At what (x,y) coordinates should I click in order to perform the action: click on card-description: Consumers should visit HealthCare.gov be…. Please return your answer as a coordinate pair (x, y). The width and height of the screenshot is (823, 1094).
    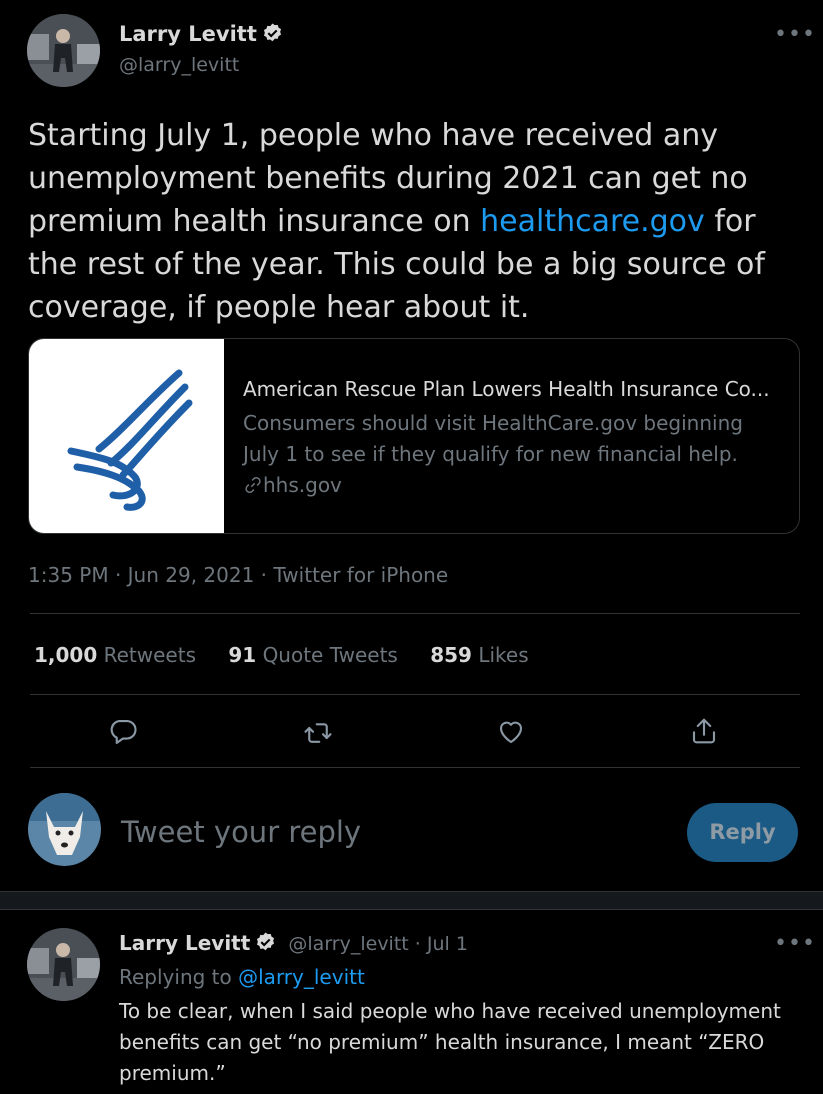
    Looking at the image, I should click on (493, 438).